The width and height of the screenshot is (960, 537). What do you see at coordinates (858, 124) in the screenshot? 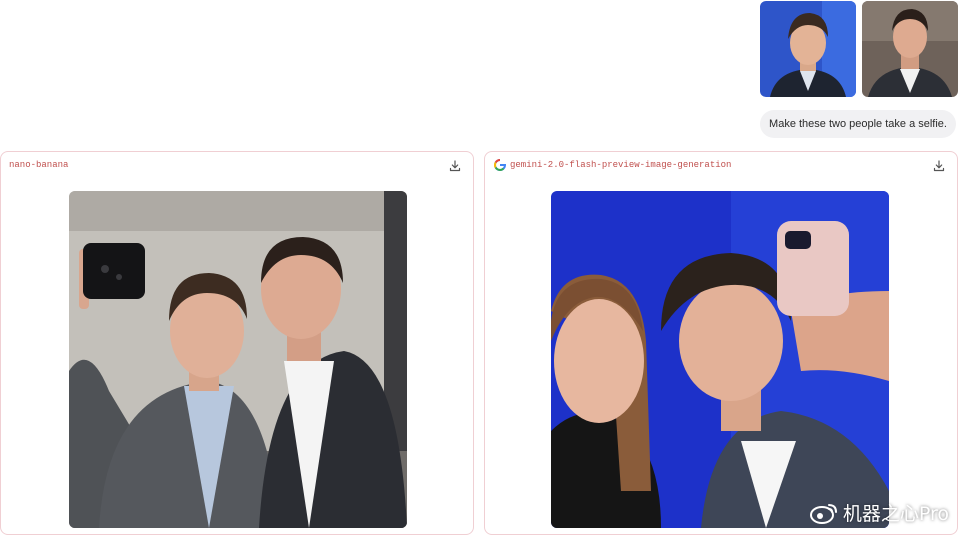
I see `user-prompt-bubble: Make these two people take a selfie.` at bounding box center [858, 124].